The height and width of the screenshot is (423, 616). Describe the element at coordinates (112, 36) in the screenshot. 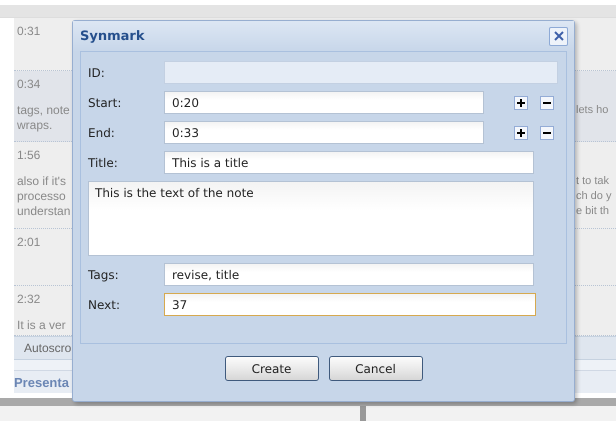

I see `dialog-title: Synmark` at that location.